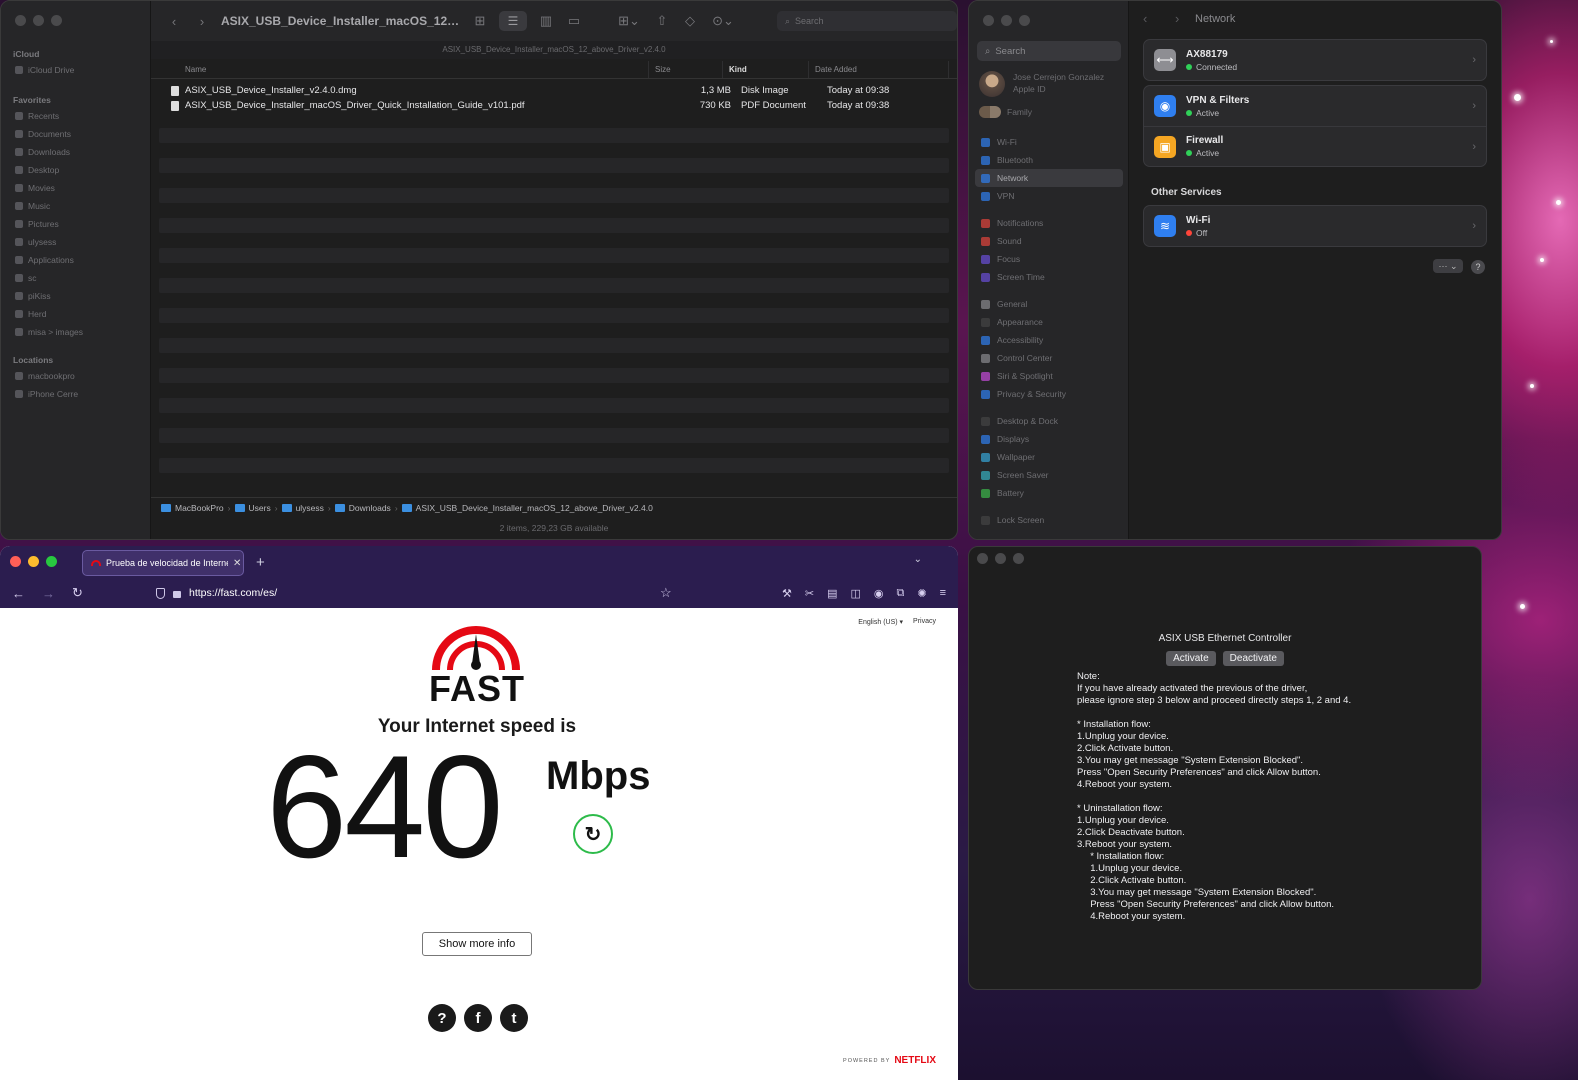 The image size is (1578, 1080). I want to click on sidebar-item-focus: Focus, so click(1049, 259).